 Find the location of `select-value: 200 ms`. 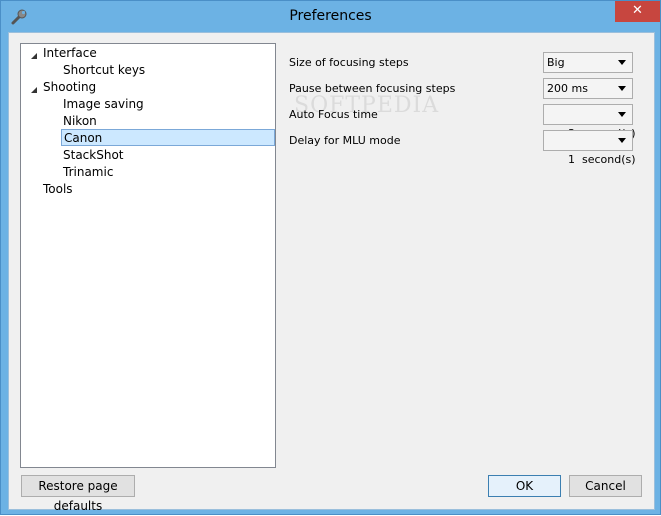

select-value: 200 ms is located at coordinates (567, 88).